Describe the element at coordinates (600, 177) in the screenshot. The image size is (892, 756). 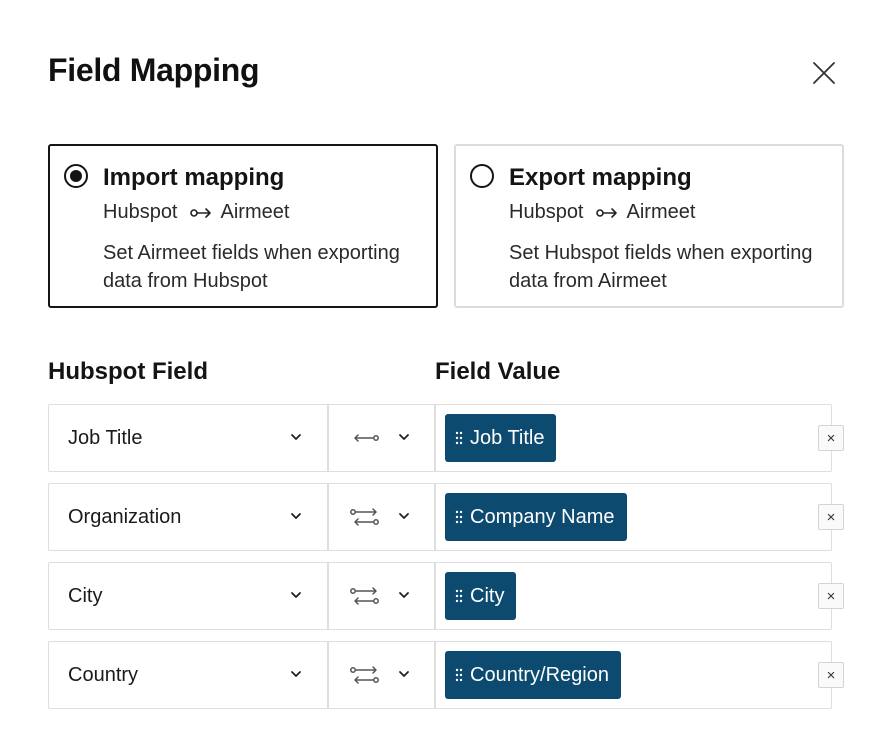
I see `export-mapping-title: Export mapping` at that location.